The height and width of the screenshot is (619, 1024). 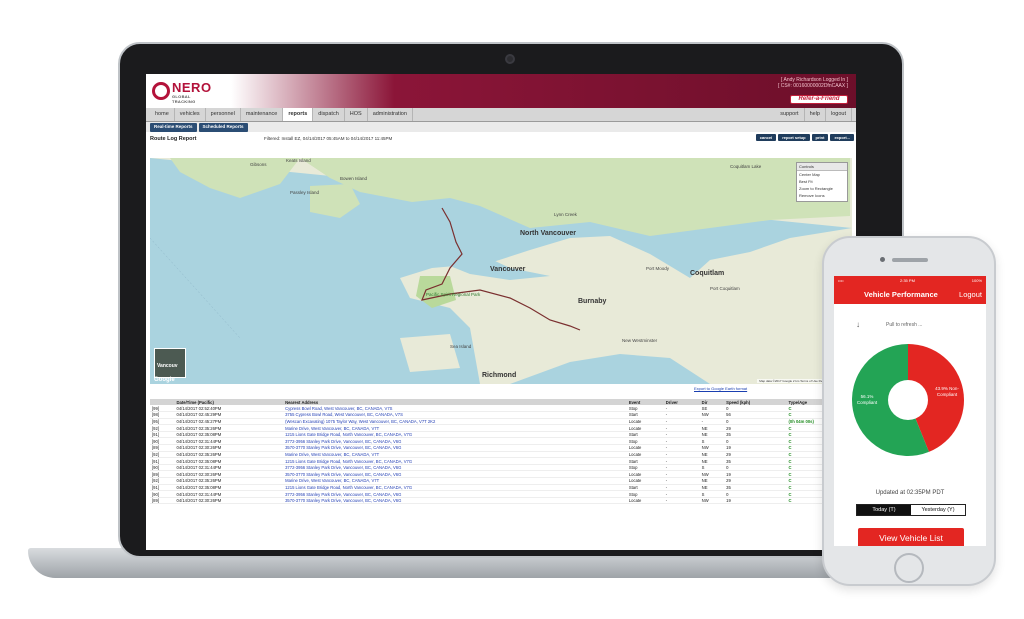 What do you see at coordinates (190, 114) in the screenshot?
I see `tab-vehicles: vehicles` at bounding box center [190, 114].